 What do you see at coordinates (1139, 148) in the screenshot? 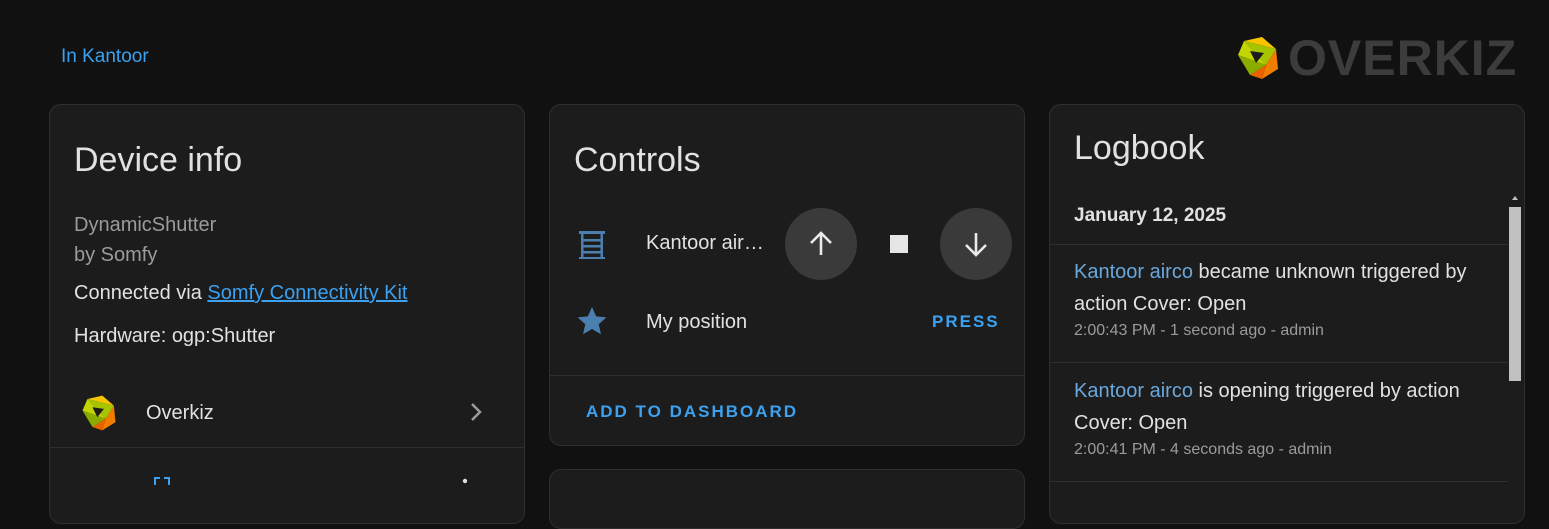
I see `logbook-title: Logbook` at bounding box center [1139, 148].